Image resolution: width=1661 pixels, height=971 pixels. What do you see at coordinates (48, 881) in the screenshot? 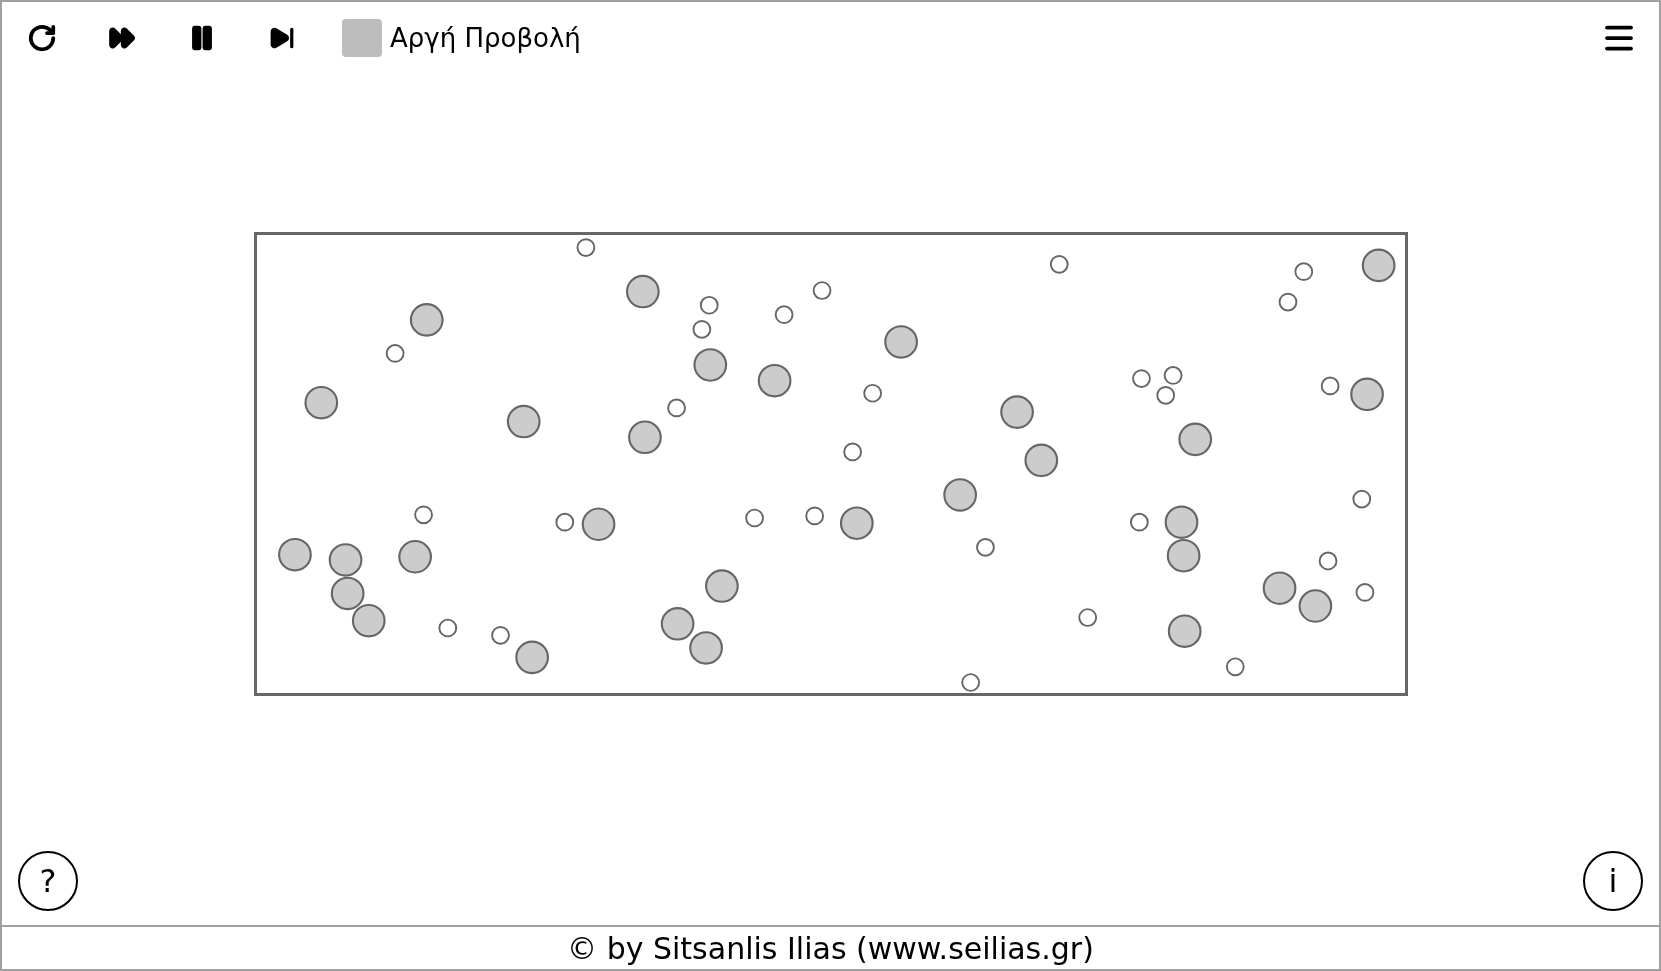
I see `help-button: ?` at bounding box center [48, 881].